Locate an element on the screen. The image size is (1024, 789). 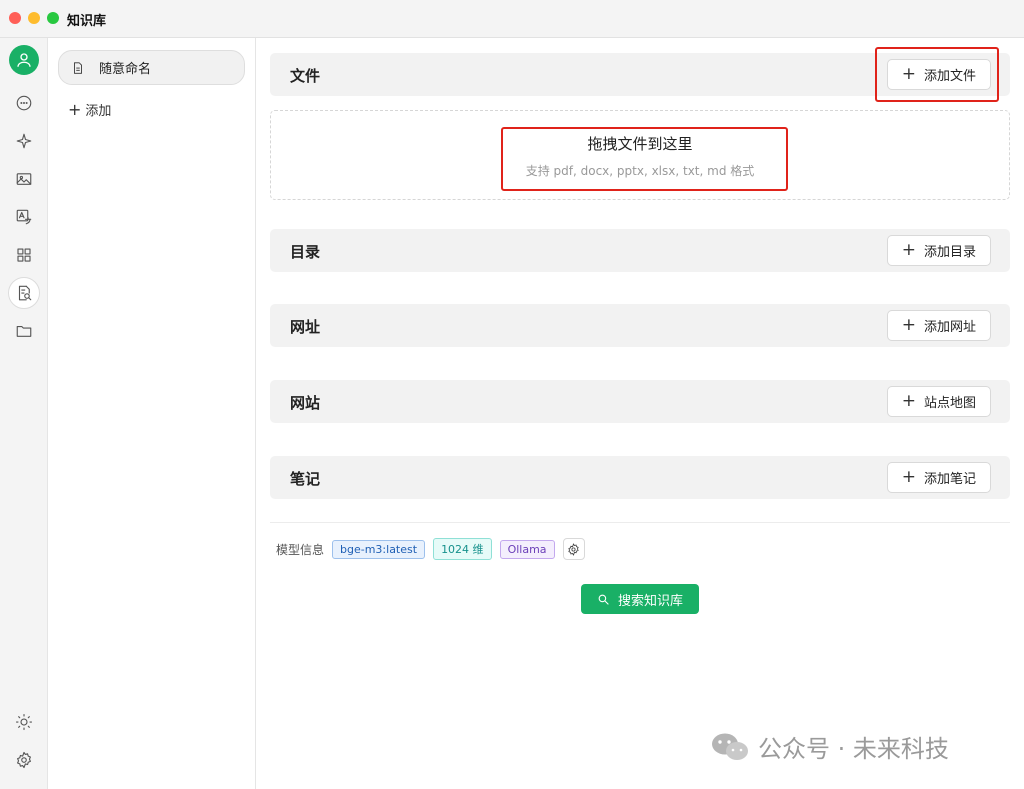
directory-section-title: 目录 is located at coordinates (305, 252).